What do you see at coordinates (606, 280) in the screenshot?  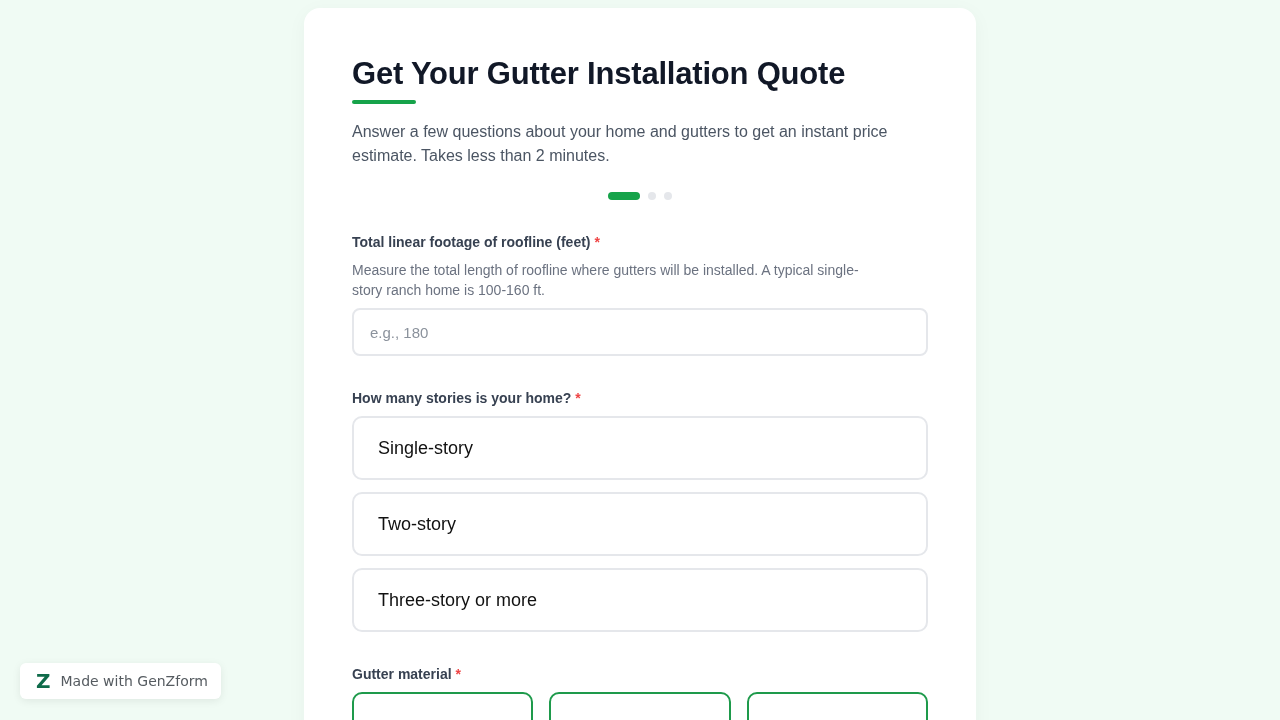 I see `field-hint: Measure the total length of roofline where gutters will be installed. A typical single-story ranch home is 100-160 ft.` at bounding box center [606, 280].